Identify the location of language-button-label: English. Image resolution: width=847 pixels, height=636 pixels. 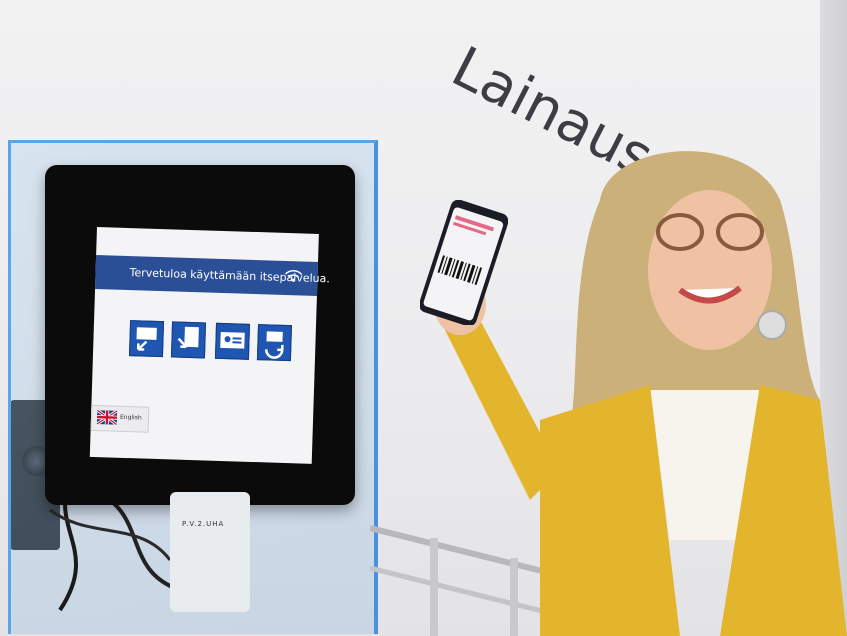
(130, 417).